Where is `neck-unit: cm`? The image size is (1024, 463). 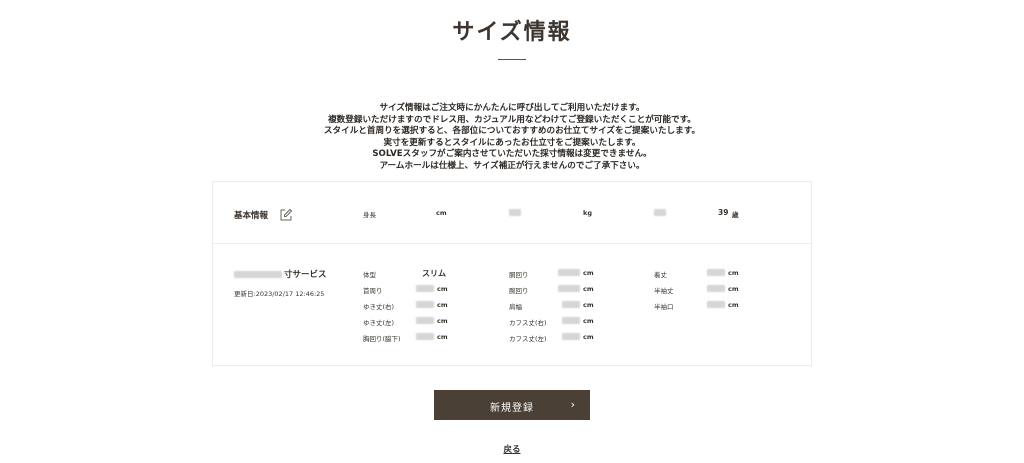
neck-unit: cm is located at coordinates (442, 289).